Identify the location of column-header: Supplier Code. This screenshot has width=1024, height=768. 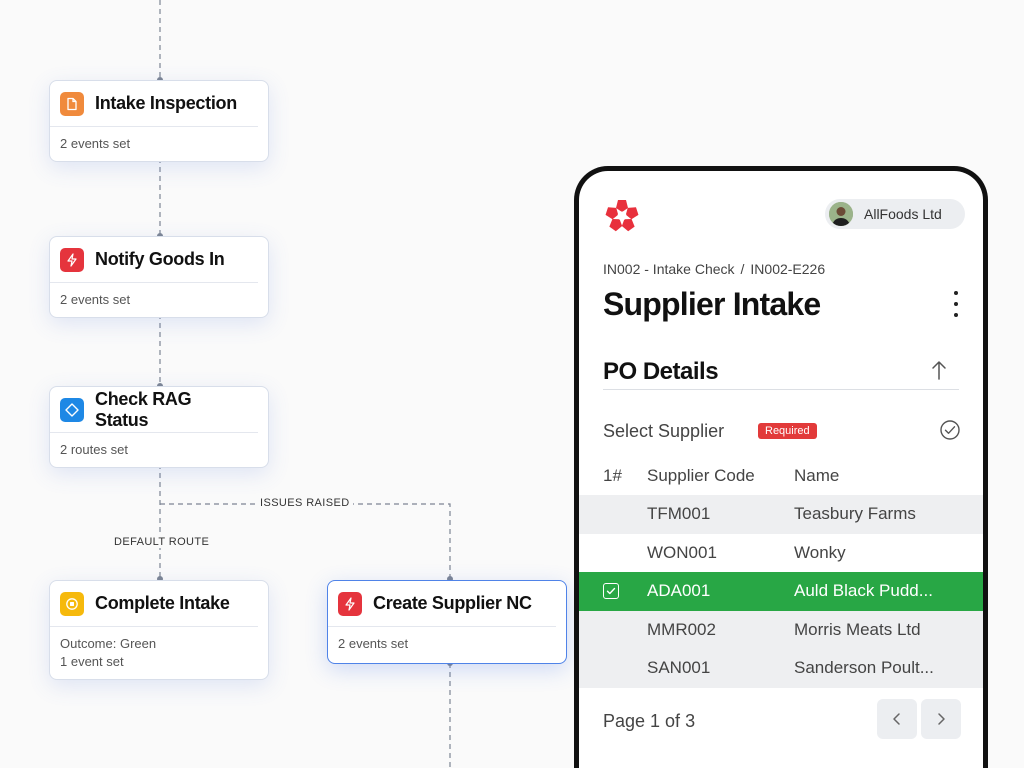
(701, 475).